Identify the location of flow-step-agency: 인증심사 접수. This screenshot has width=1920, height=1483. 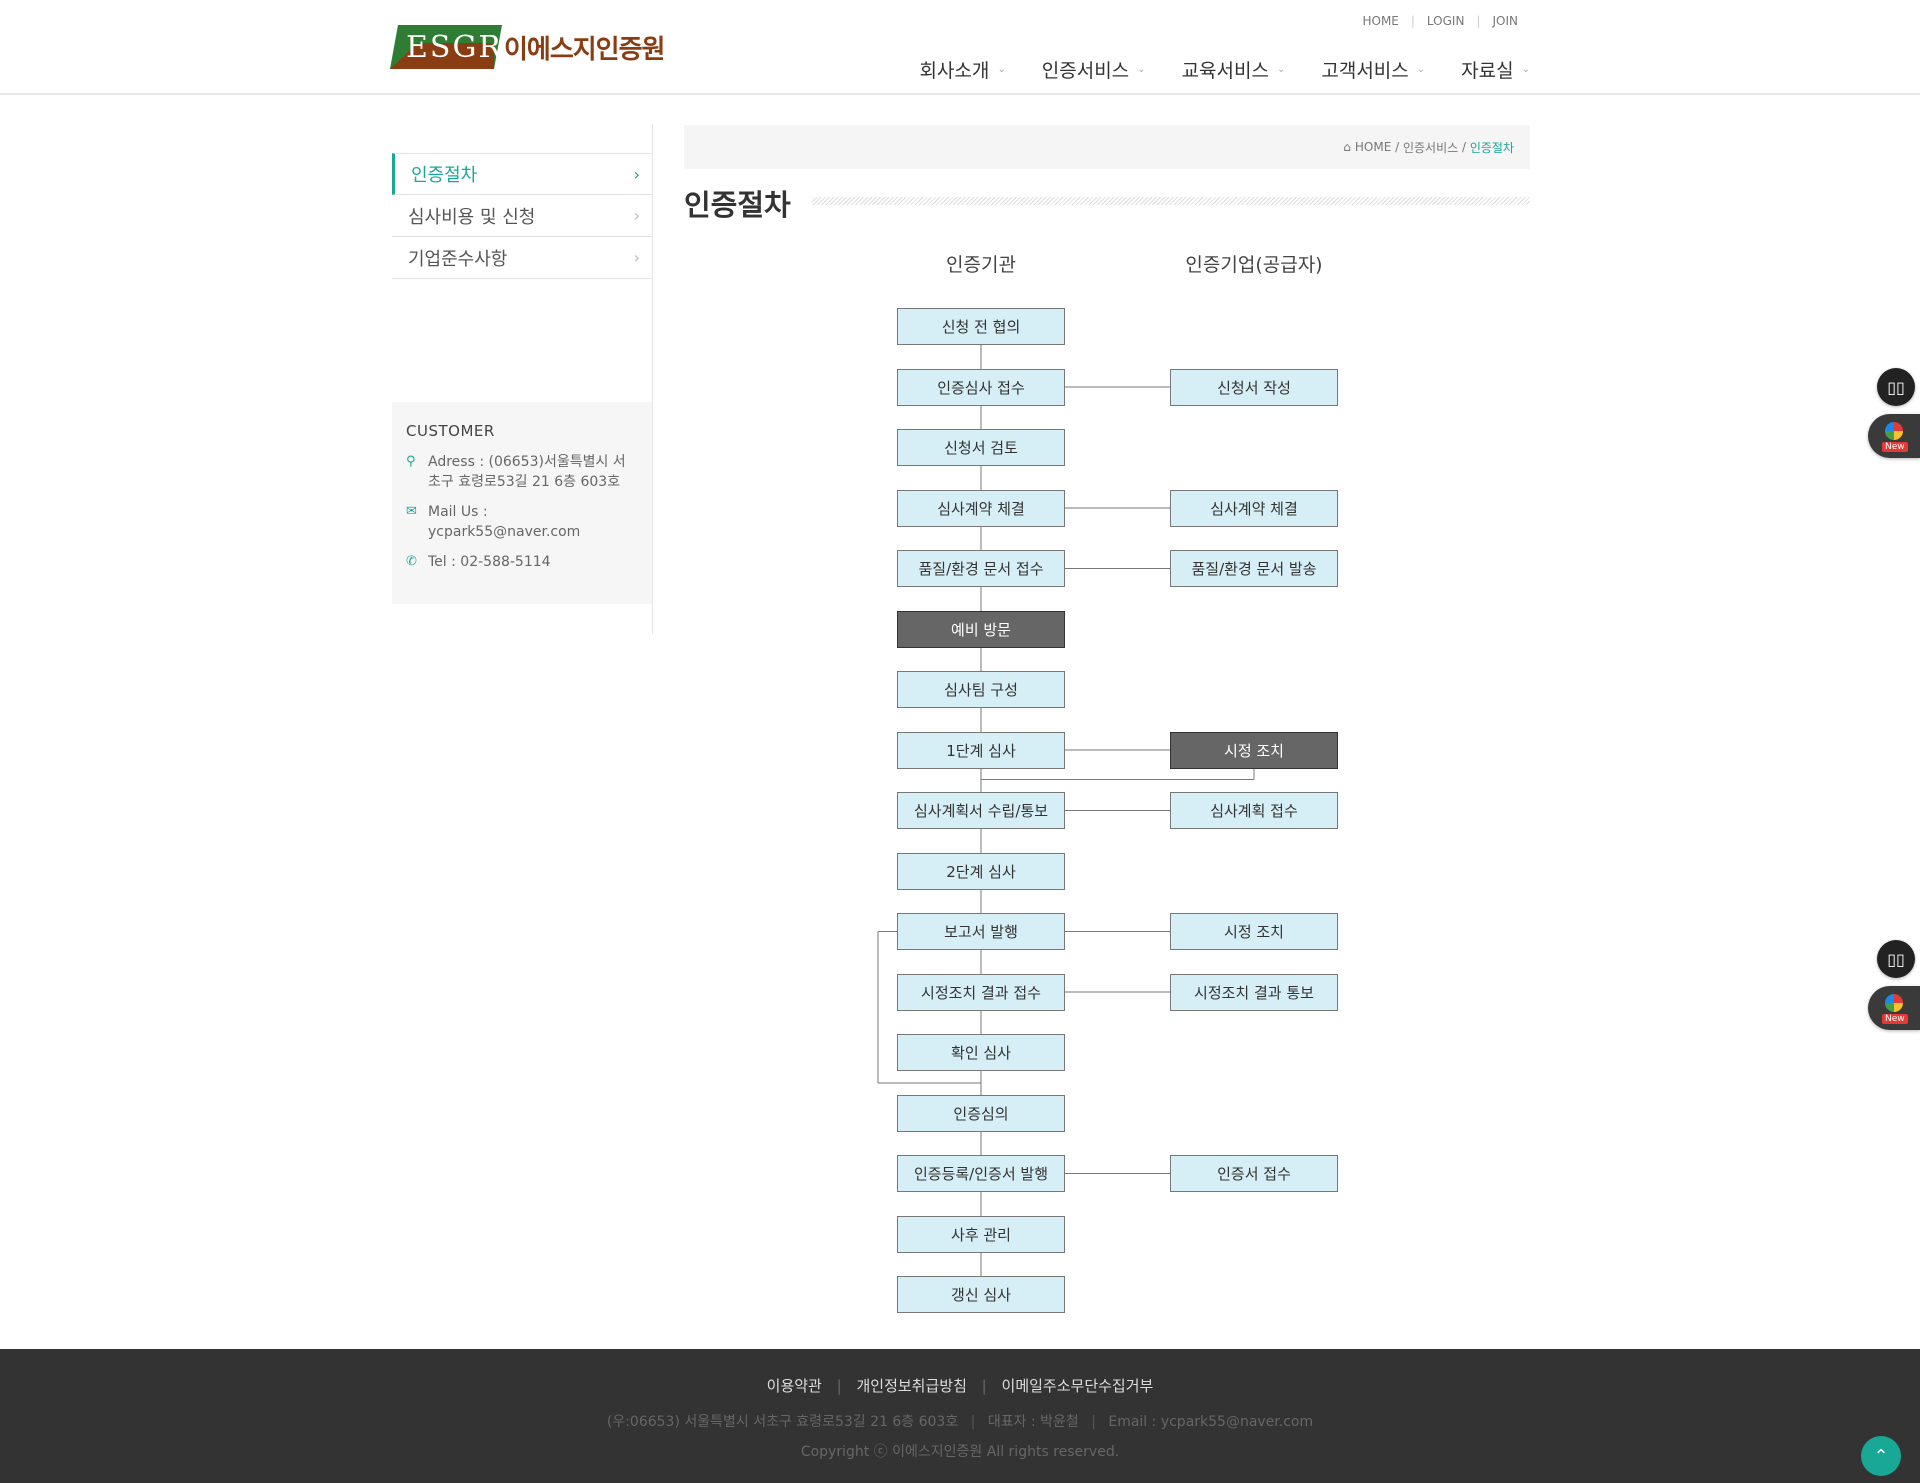
(981, 387).